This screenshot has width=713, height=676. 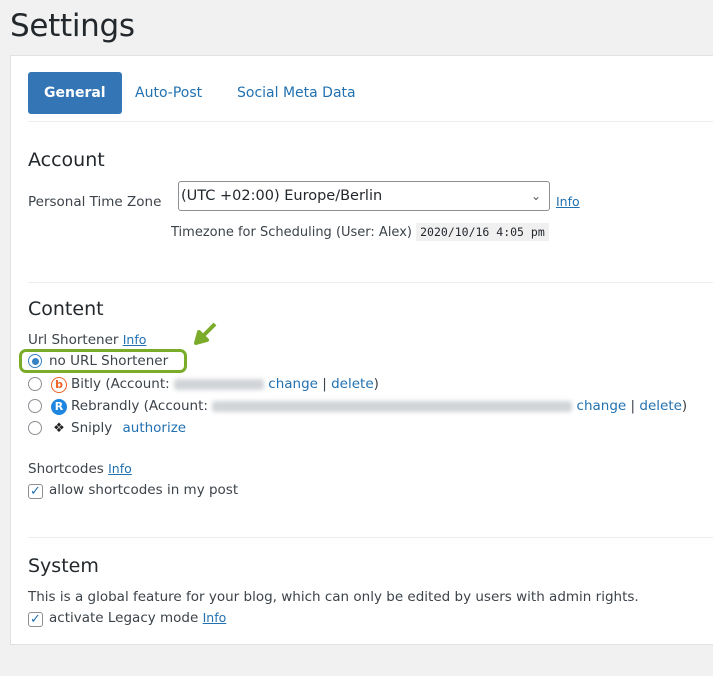 What do you see at coordinates (124, 618) in the screenshot?
I see `legacy-mode-label: activate Legacy mode` at bounding box center [124, 618].